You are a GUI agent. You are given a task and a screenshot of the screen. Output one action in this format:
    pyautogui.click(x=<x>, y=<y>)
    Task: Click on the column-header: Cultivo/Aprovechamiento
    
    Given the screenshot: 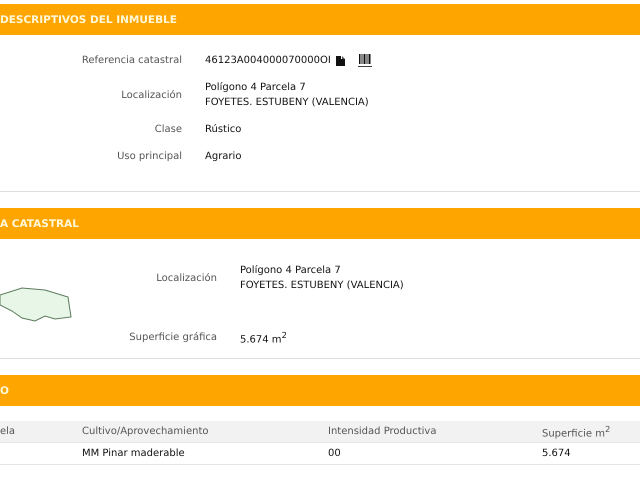 What is the action you would take?
    pyautogui.click(x=146, y=431)
    